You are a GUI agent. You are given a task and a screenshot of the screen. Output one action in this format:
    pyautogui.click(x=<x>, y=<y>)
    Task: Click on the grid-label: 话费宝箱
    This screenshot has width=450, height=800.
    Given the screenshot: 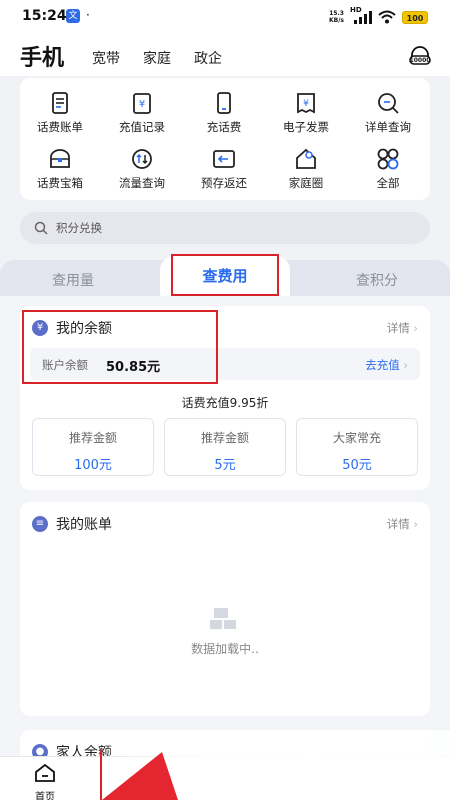 What is the action you would take?
    pyautogui.click(x=60, y=183)
    